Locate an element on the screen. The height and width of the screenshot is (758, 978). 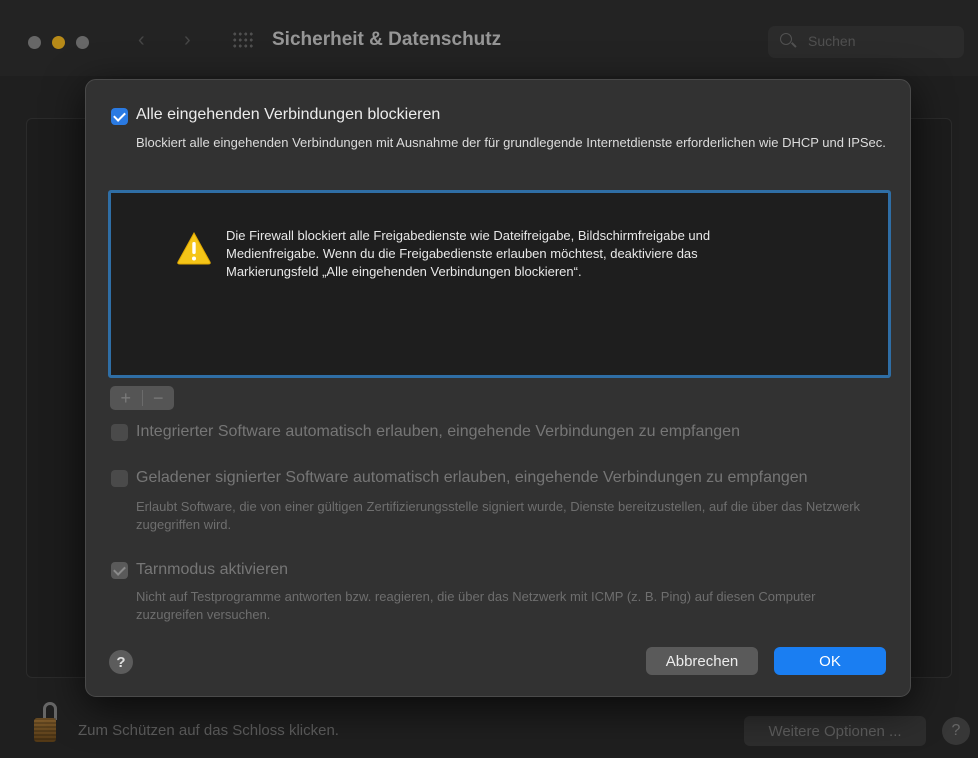
cancel-button: Abbrechen is located at coordinates (702, 661).